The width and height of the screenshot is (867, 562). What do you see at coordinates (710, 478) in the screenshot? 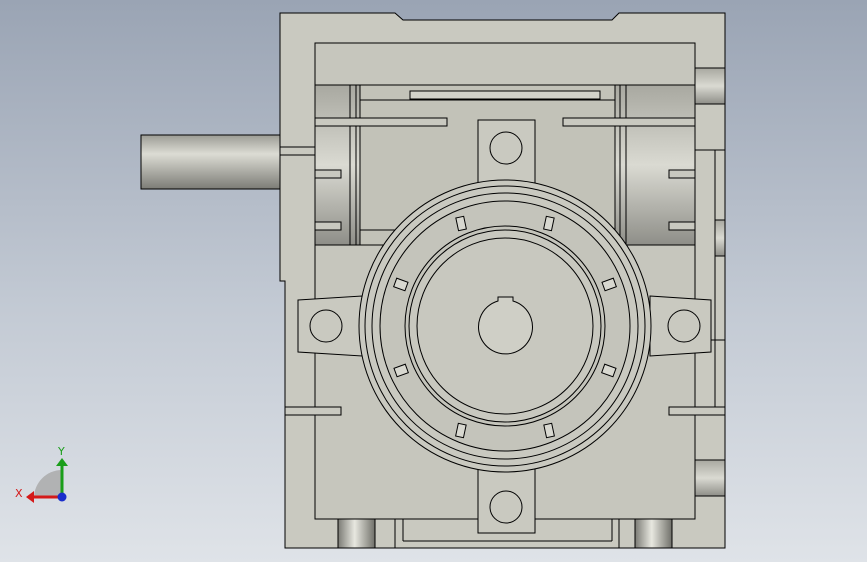
I see `right-boss-bottom` at bounding box center [710, 478].